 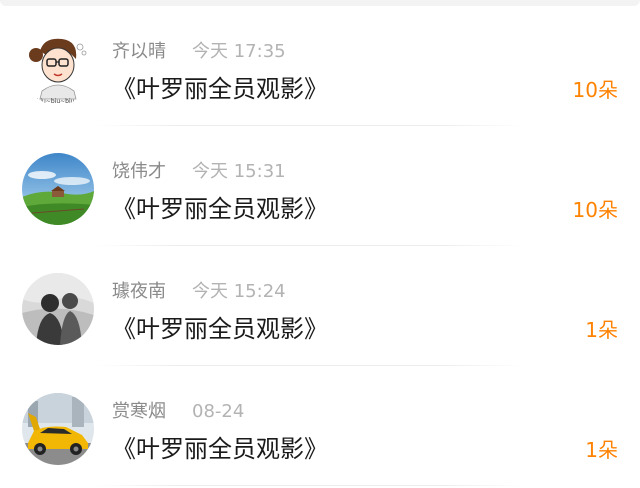 I want to click on avatar-caption: biu~biu~biu~, so click(x=58, y=101).